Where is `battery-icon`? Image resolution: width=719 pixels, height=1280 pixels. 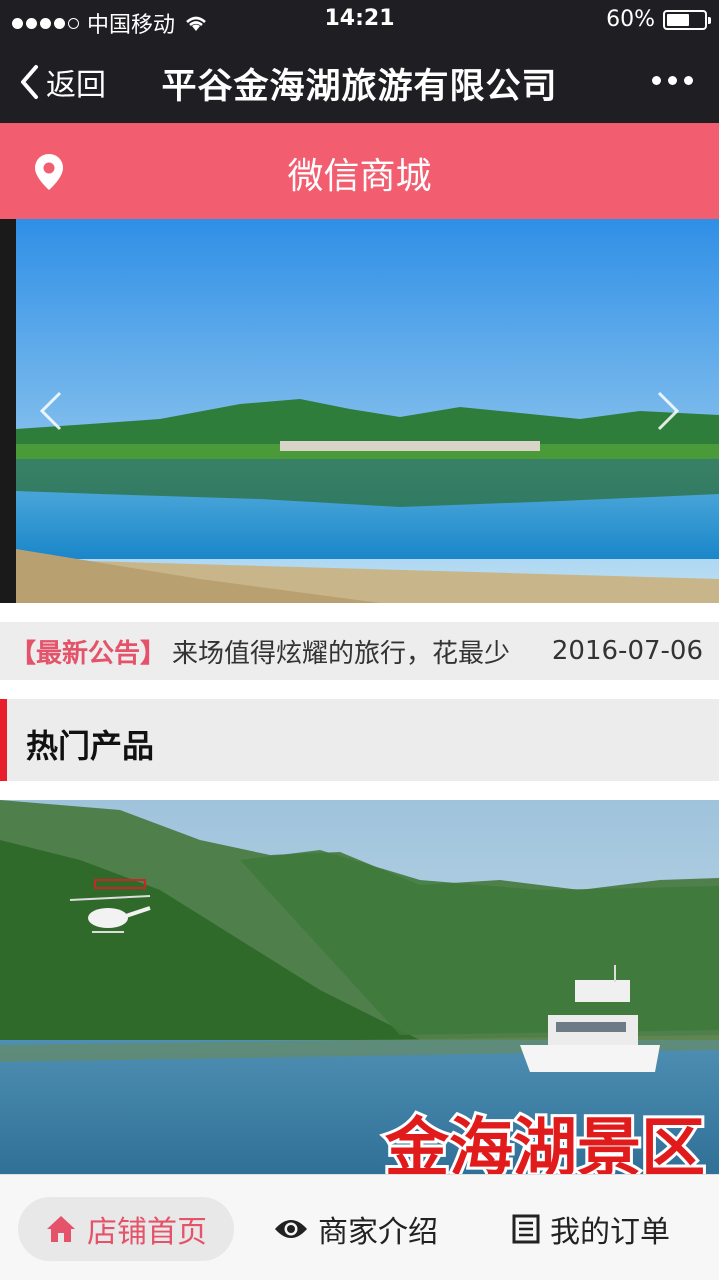
battery-icon is located at coordinates (687, 19).